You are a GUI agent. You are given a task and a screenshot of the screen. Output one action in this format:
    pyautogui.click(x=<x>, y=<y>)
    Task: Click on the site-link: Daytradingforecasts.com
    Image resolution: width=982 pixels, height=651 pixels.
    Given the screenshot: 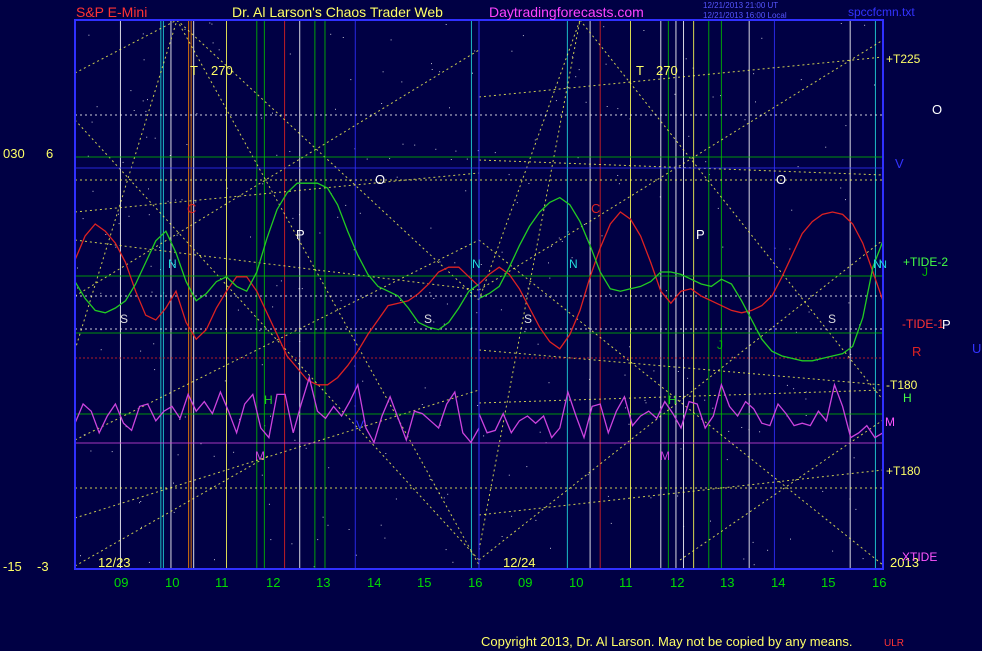 What is the action you would take?
    pyautogui.click(x=566, y=12)
    